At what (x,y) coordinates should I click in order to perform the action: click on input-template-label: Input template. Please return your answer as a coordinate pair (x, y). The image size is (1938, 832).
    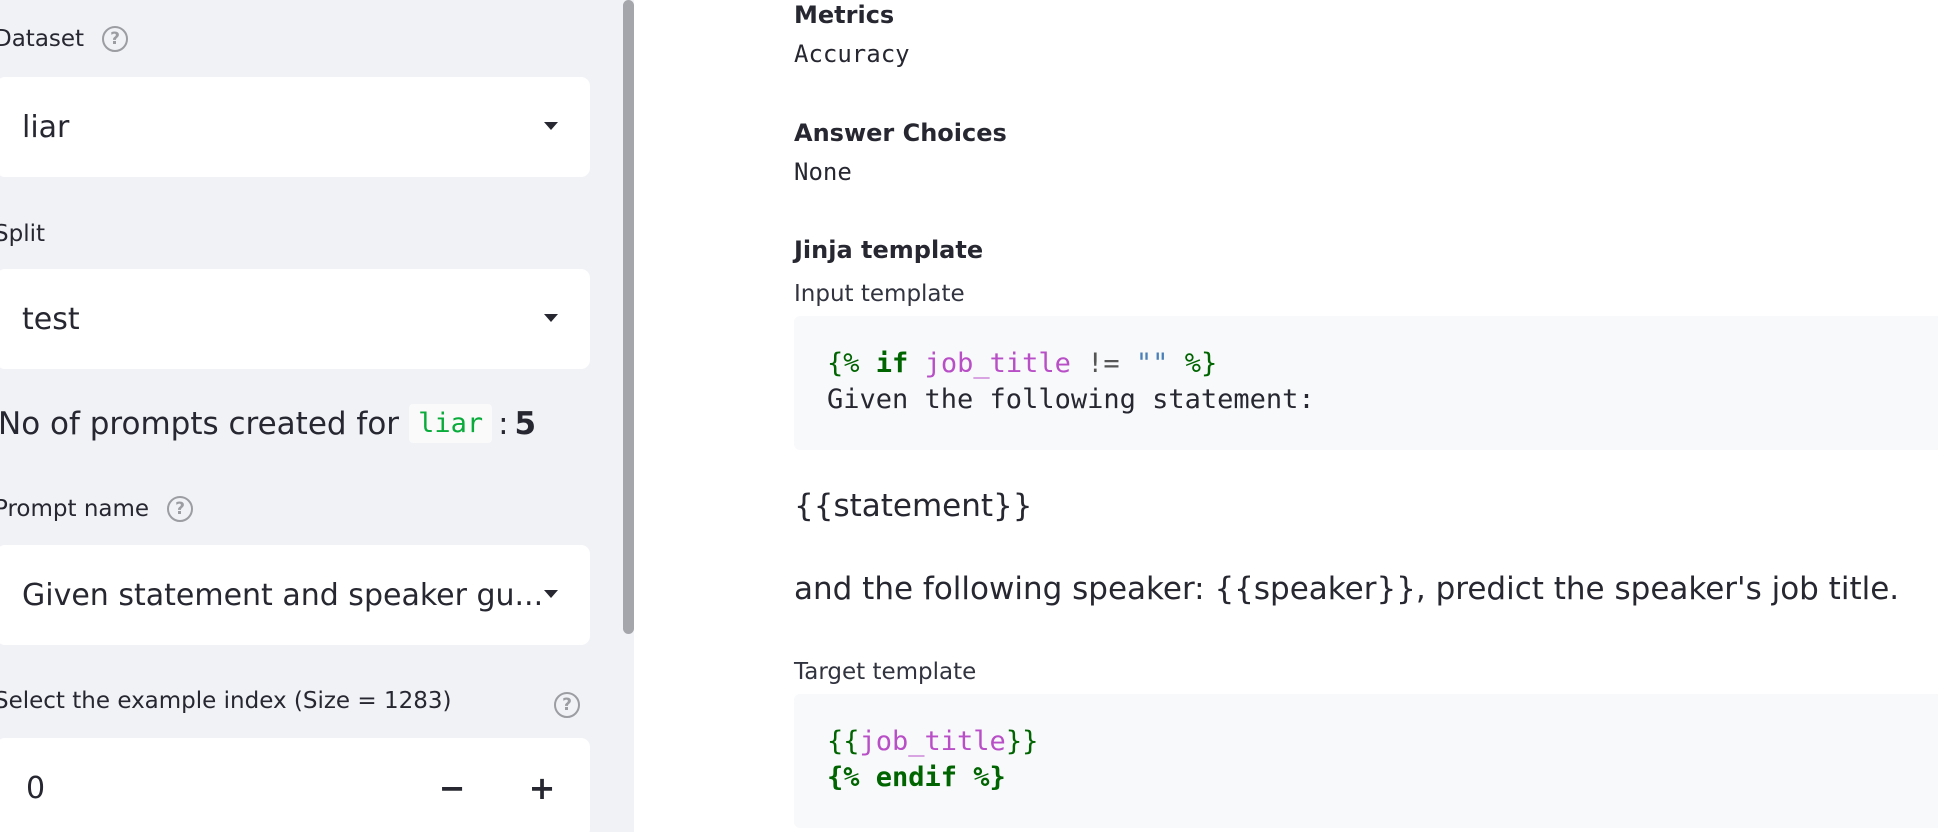
    Looking at the image, I should click on (879, 294).